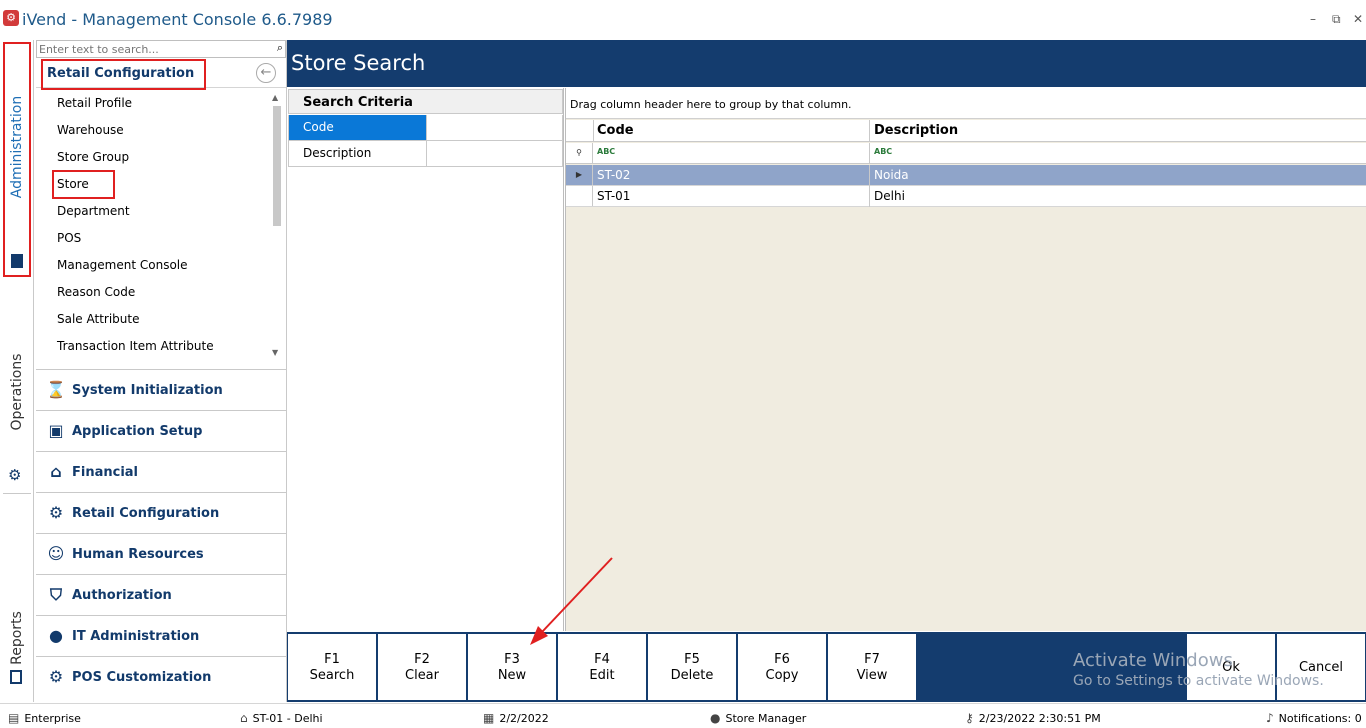 This screenshot has width=1366, height=728. What do you see at coordinates (96, 292) in the screenshot?
I see `nav-item-reason-code: Reason Code` at bounding box center [96, 292].